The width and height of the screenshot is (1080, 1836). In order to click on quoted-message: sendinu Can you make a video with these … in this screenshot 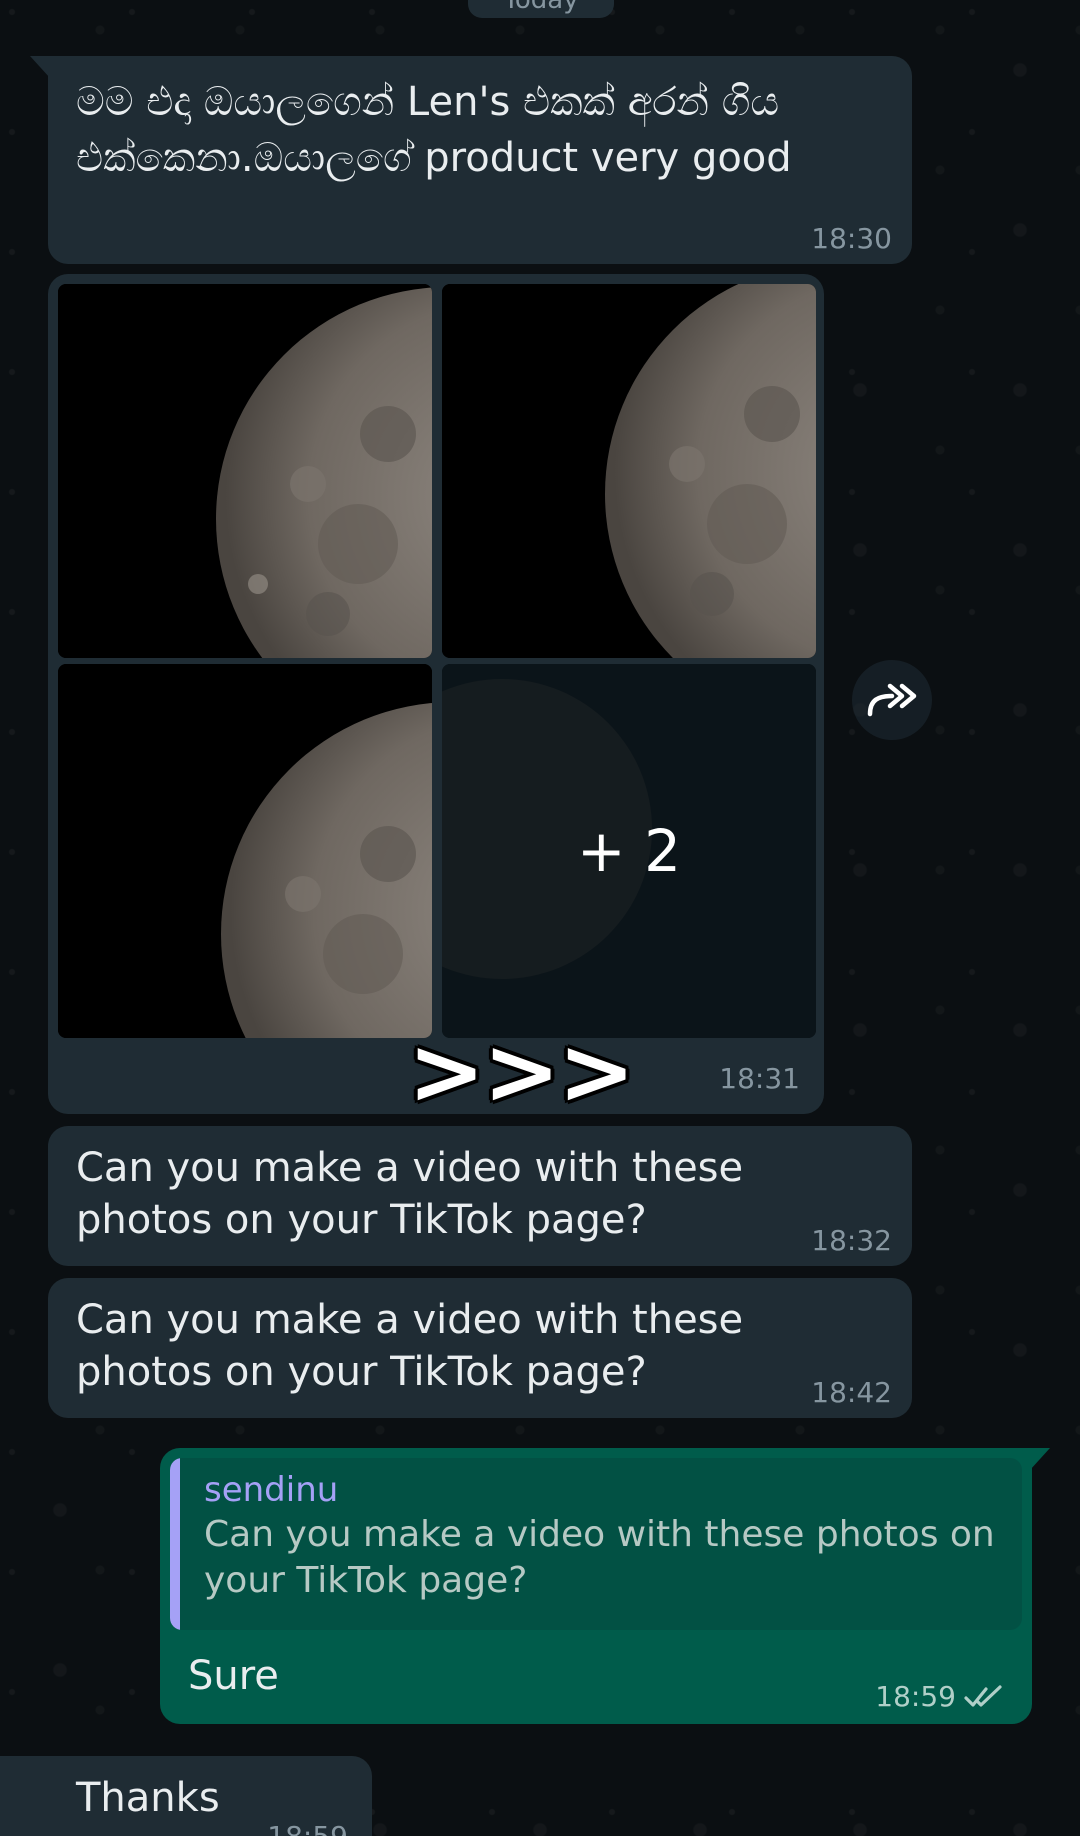, I will do `click(596, 1544)`.